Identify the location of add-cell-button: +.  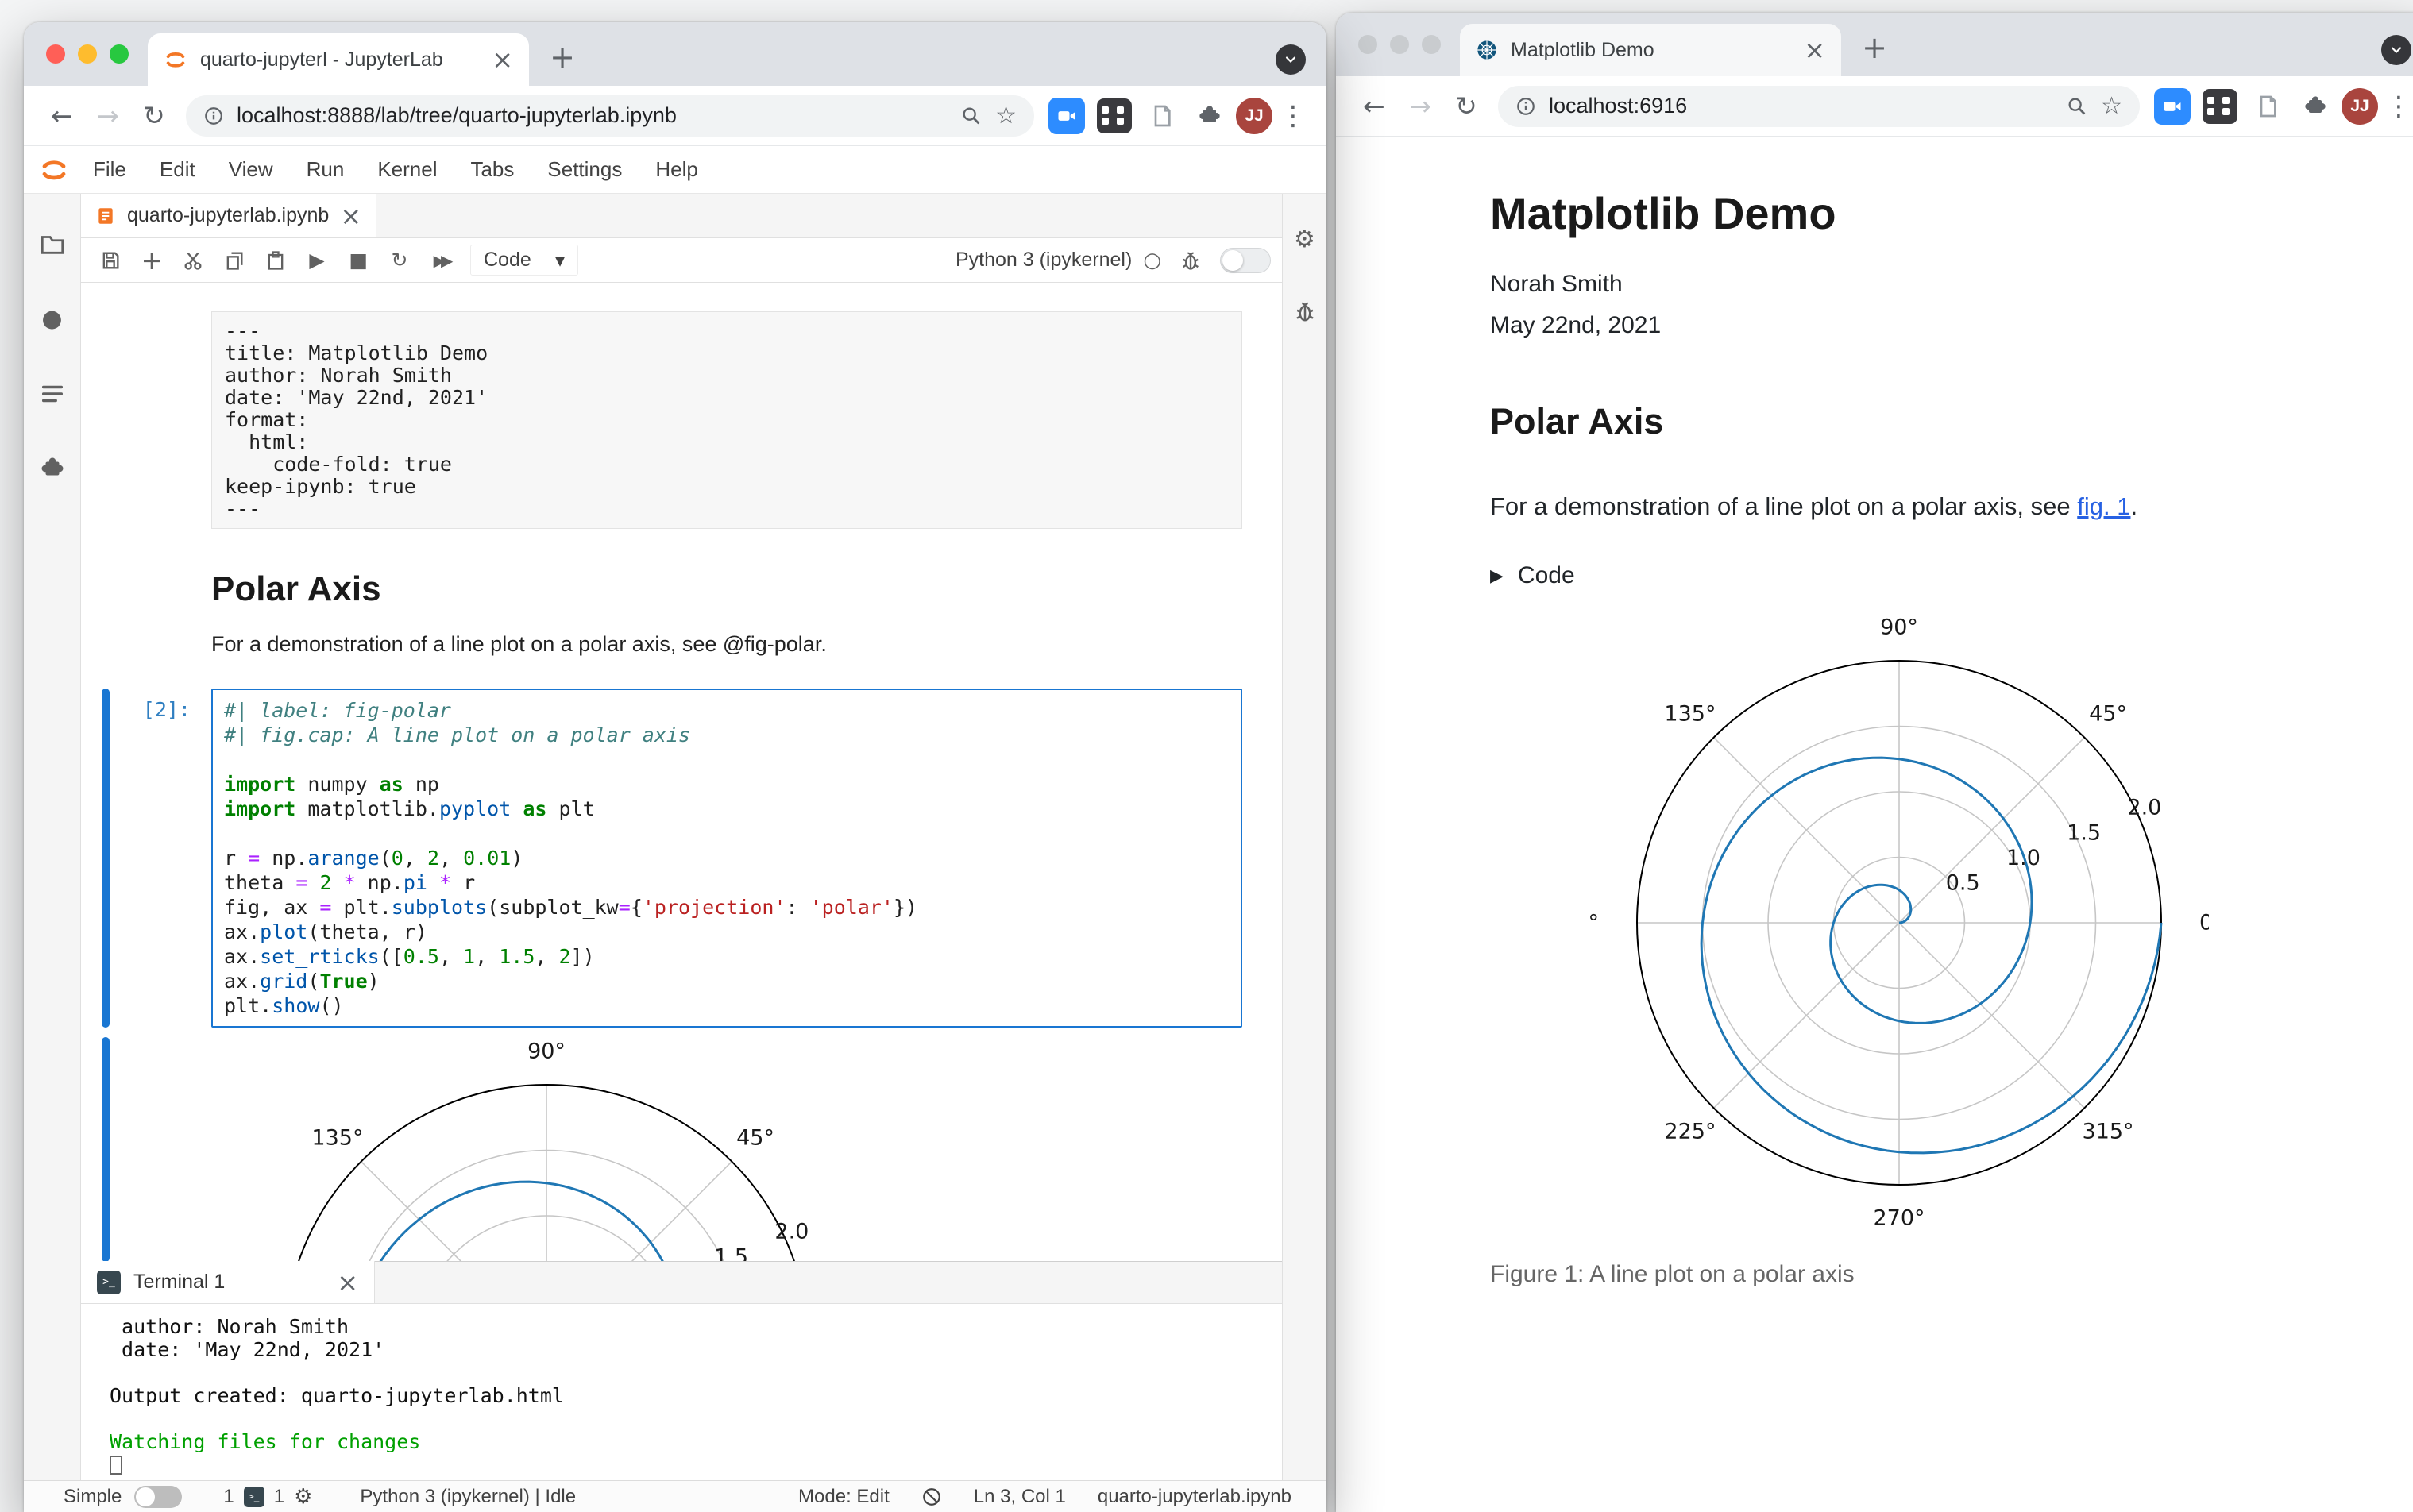
(151, 260).